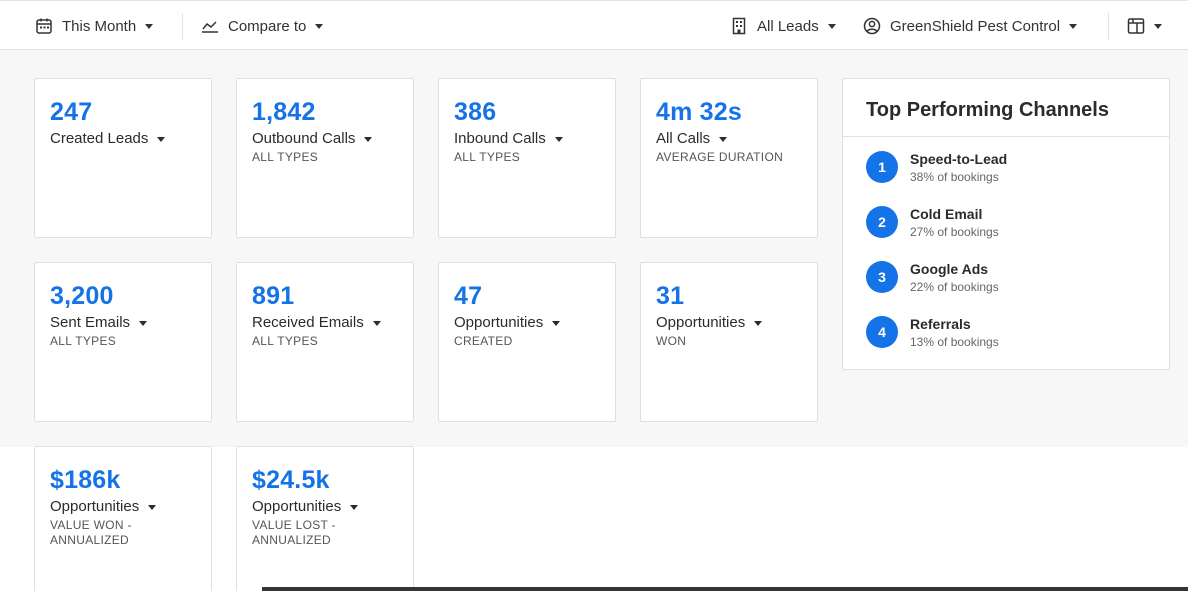 This screenshot has height=591, width=1188. Describe the element at coordinates (85, 480) in the screenshot. I see `metric-value: $186k` at that location.